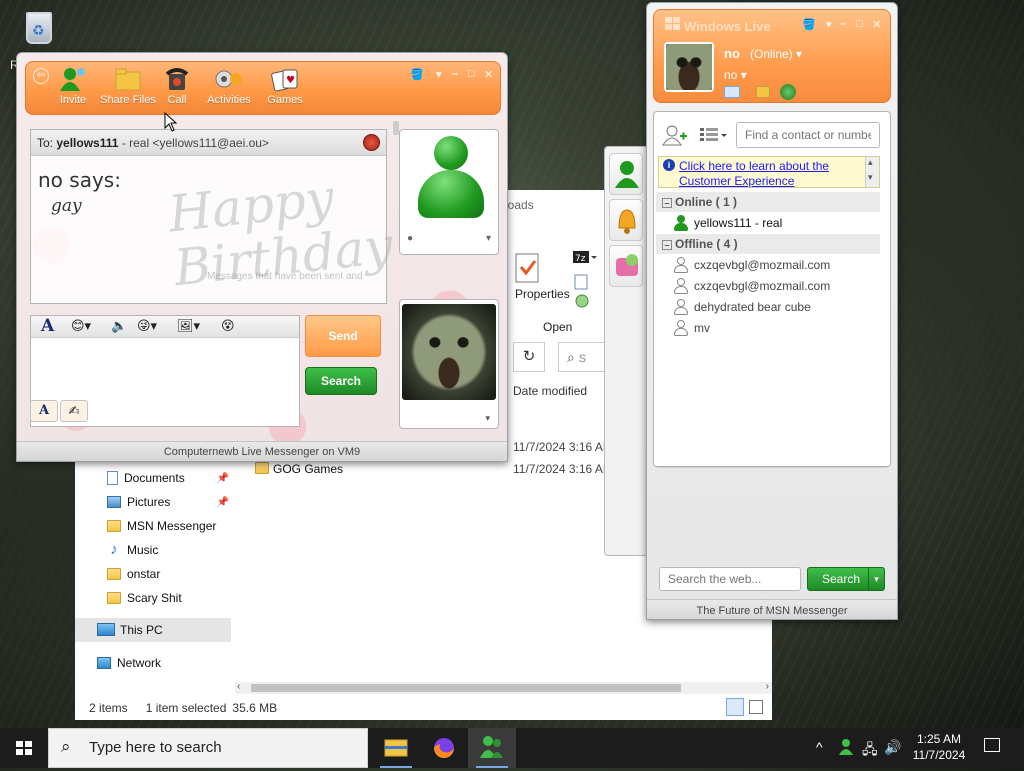 This screenshot has width=1024, height=771. I want to click on find-contact-input, so click(808, 135).